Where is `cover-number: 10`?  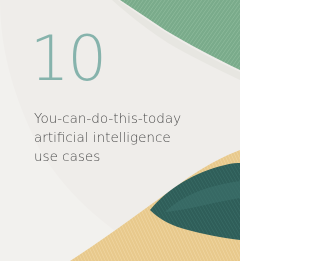 cover-number: 10 is located at coordinates (68, 58).